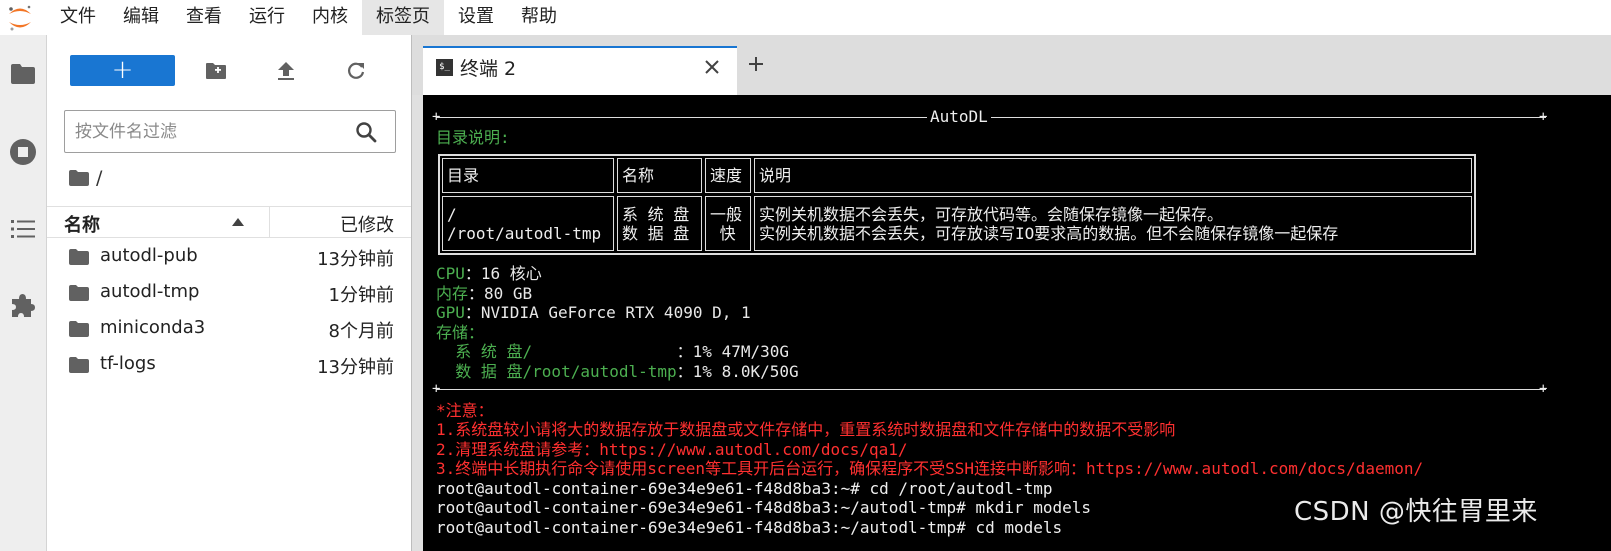 This screenshot has width=1611, height=551. I want to click on tab-bar: $_ 终端 2, so click(1011, 65).